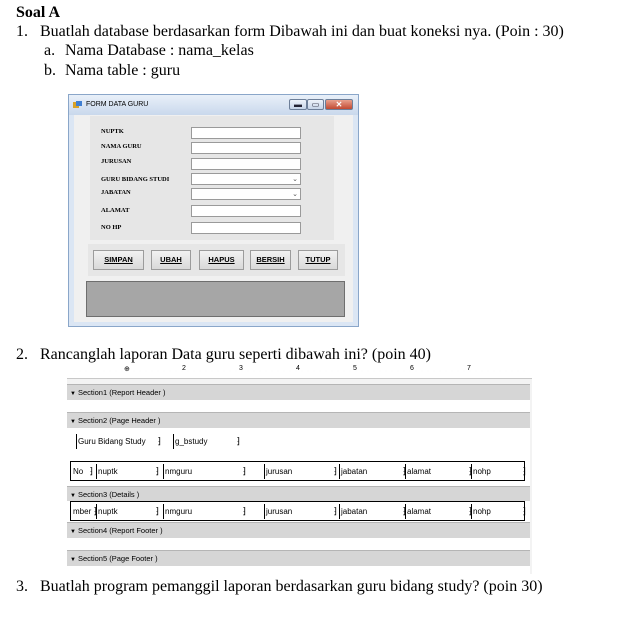  Describe the element at coordinates (246, 133) in the screenshot. I see `nuptk-input` at that location.